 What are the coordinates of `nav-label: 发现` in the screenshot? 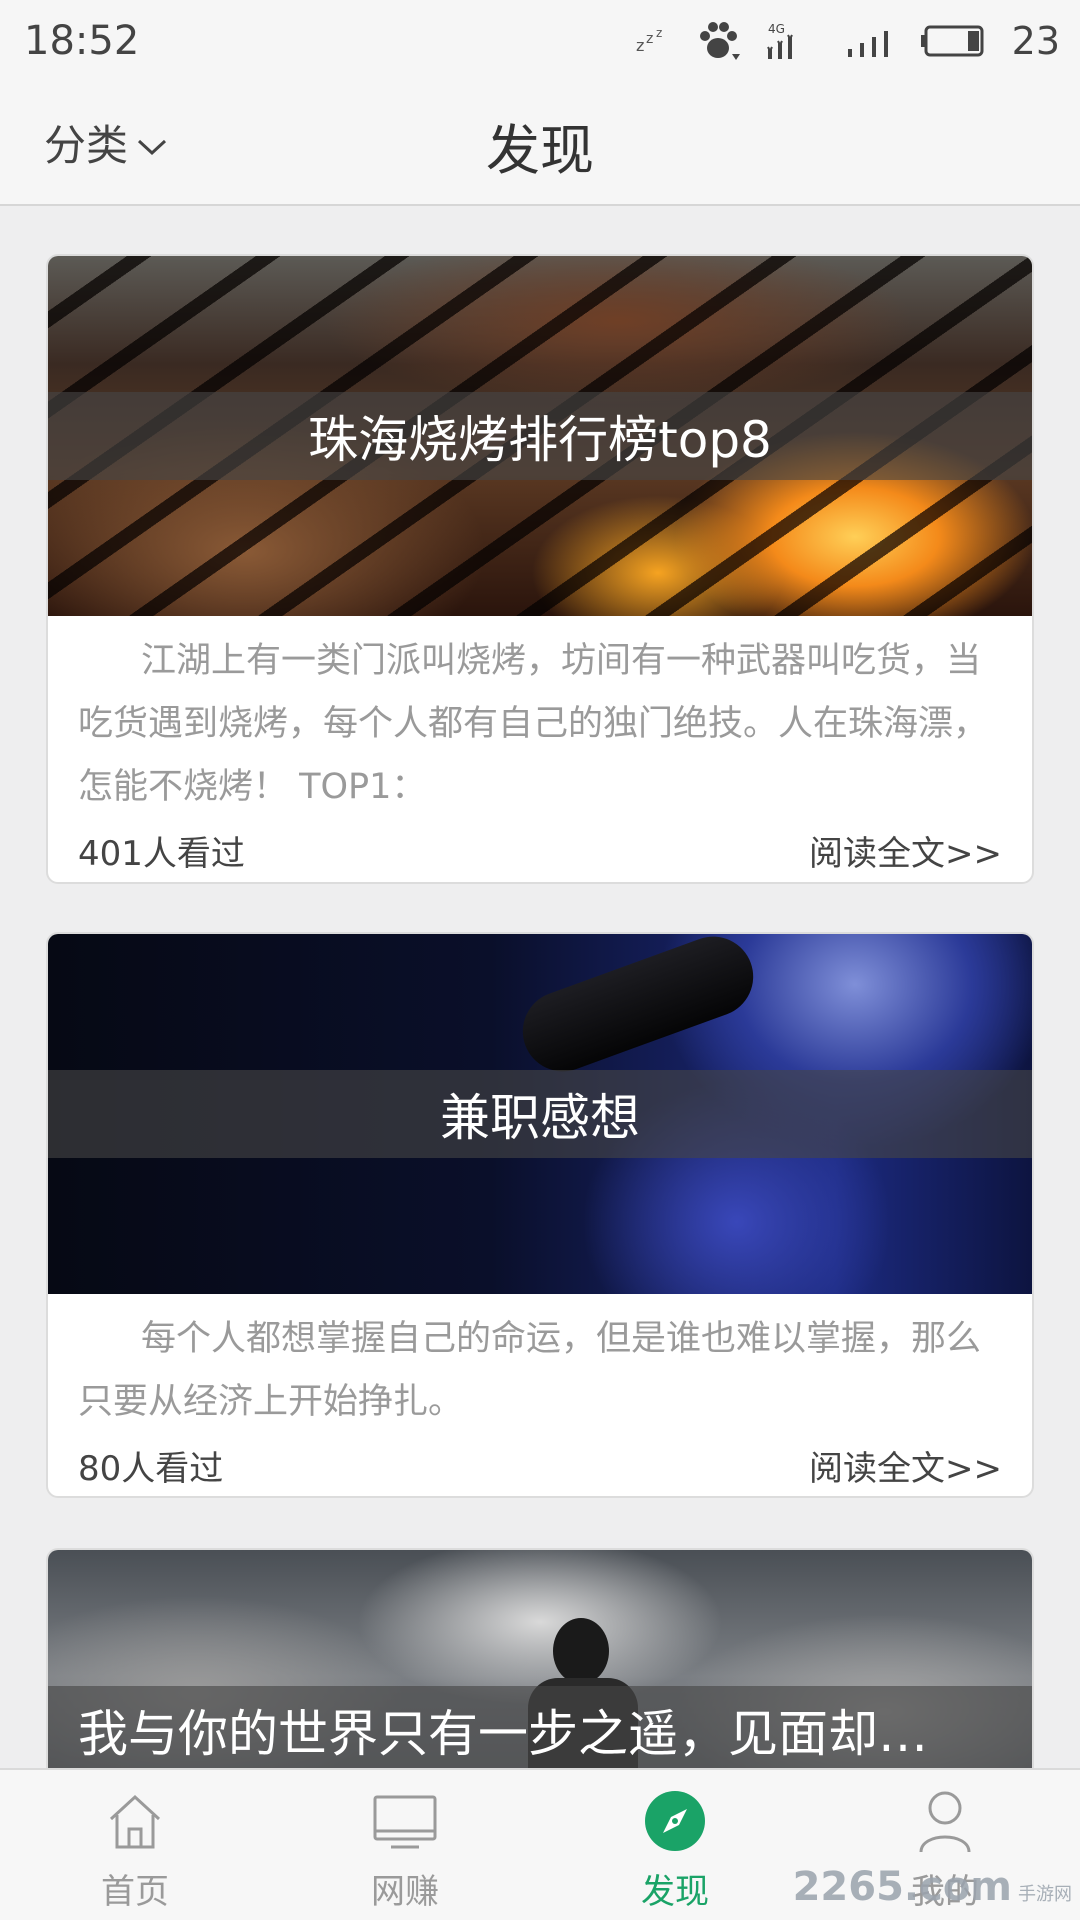 It's located at (675, 1892).